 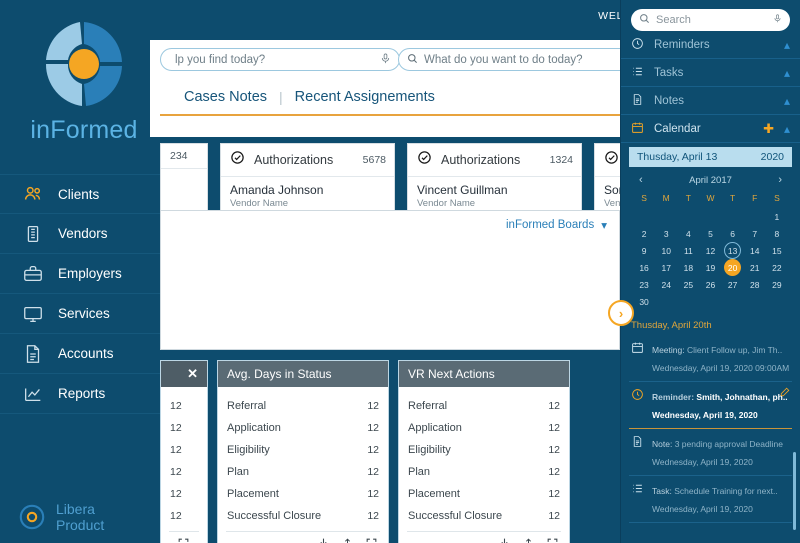 I want to click on search-placeholder: lp you find today?, so click(x=220, y=59).